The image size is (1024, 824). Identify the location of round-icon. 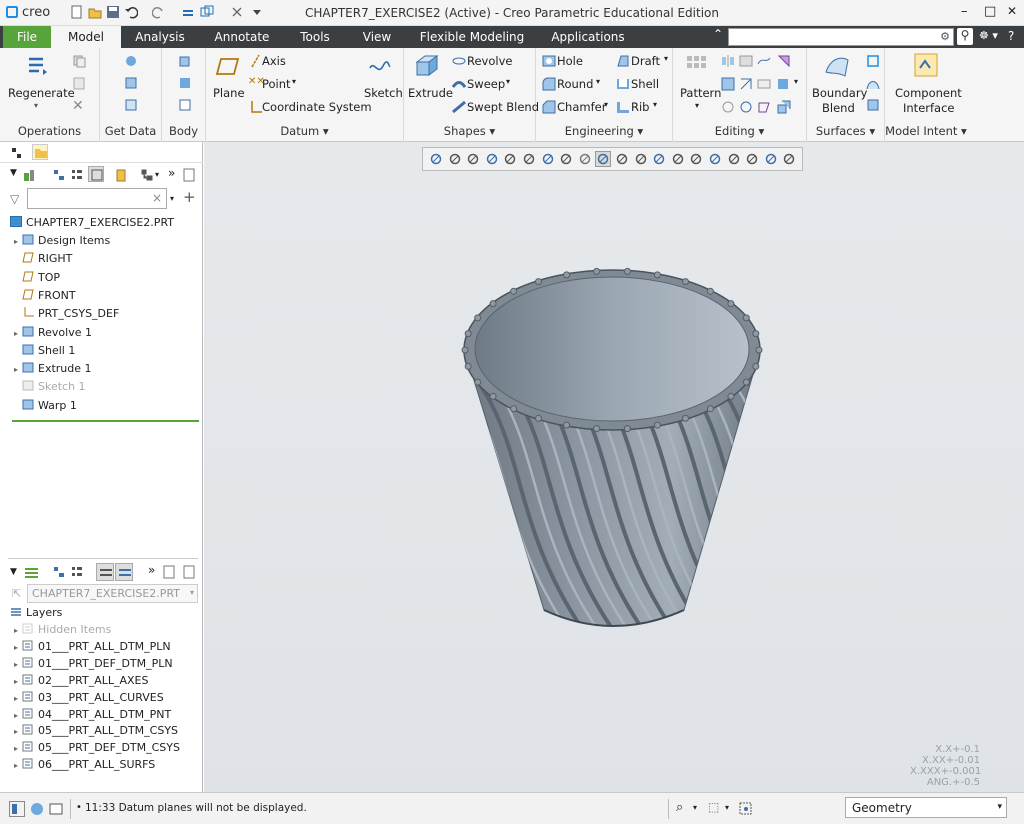
(549, 84).